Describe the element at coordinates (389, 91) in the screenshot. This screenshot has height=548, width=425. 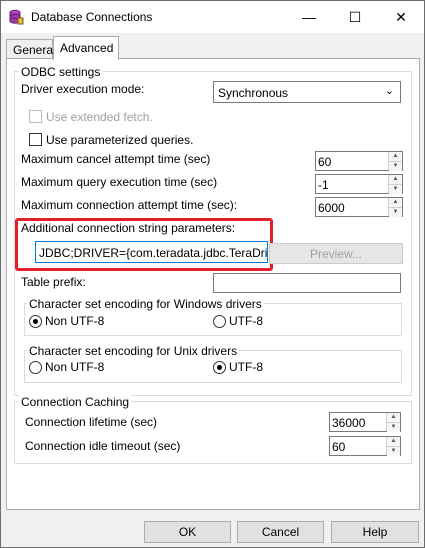
I see `chevron-down-icon: ⌄` at that location.